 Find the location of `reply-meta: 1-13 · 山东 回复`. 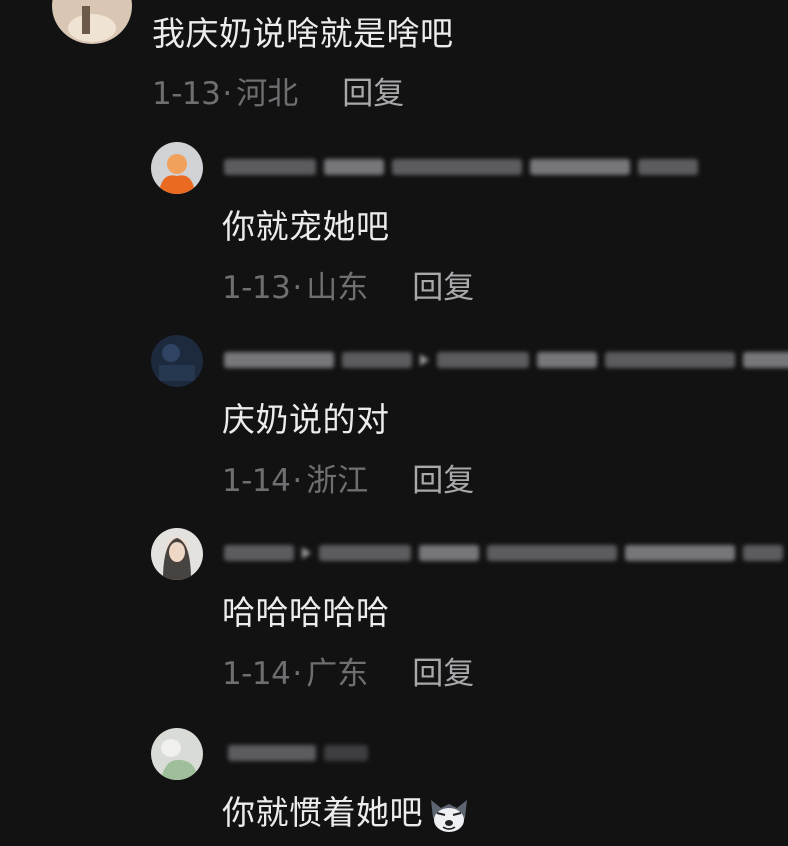

reply-meta: 1-13 · 山东 回复 is located at coordinates (348, 288).